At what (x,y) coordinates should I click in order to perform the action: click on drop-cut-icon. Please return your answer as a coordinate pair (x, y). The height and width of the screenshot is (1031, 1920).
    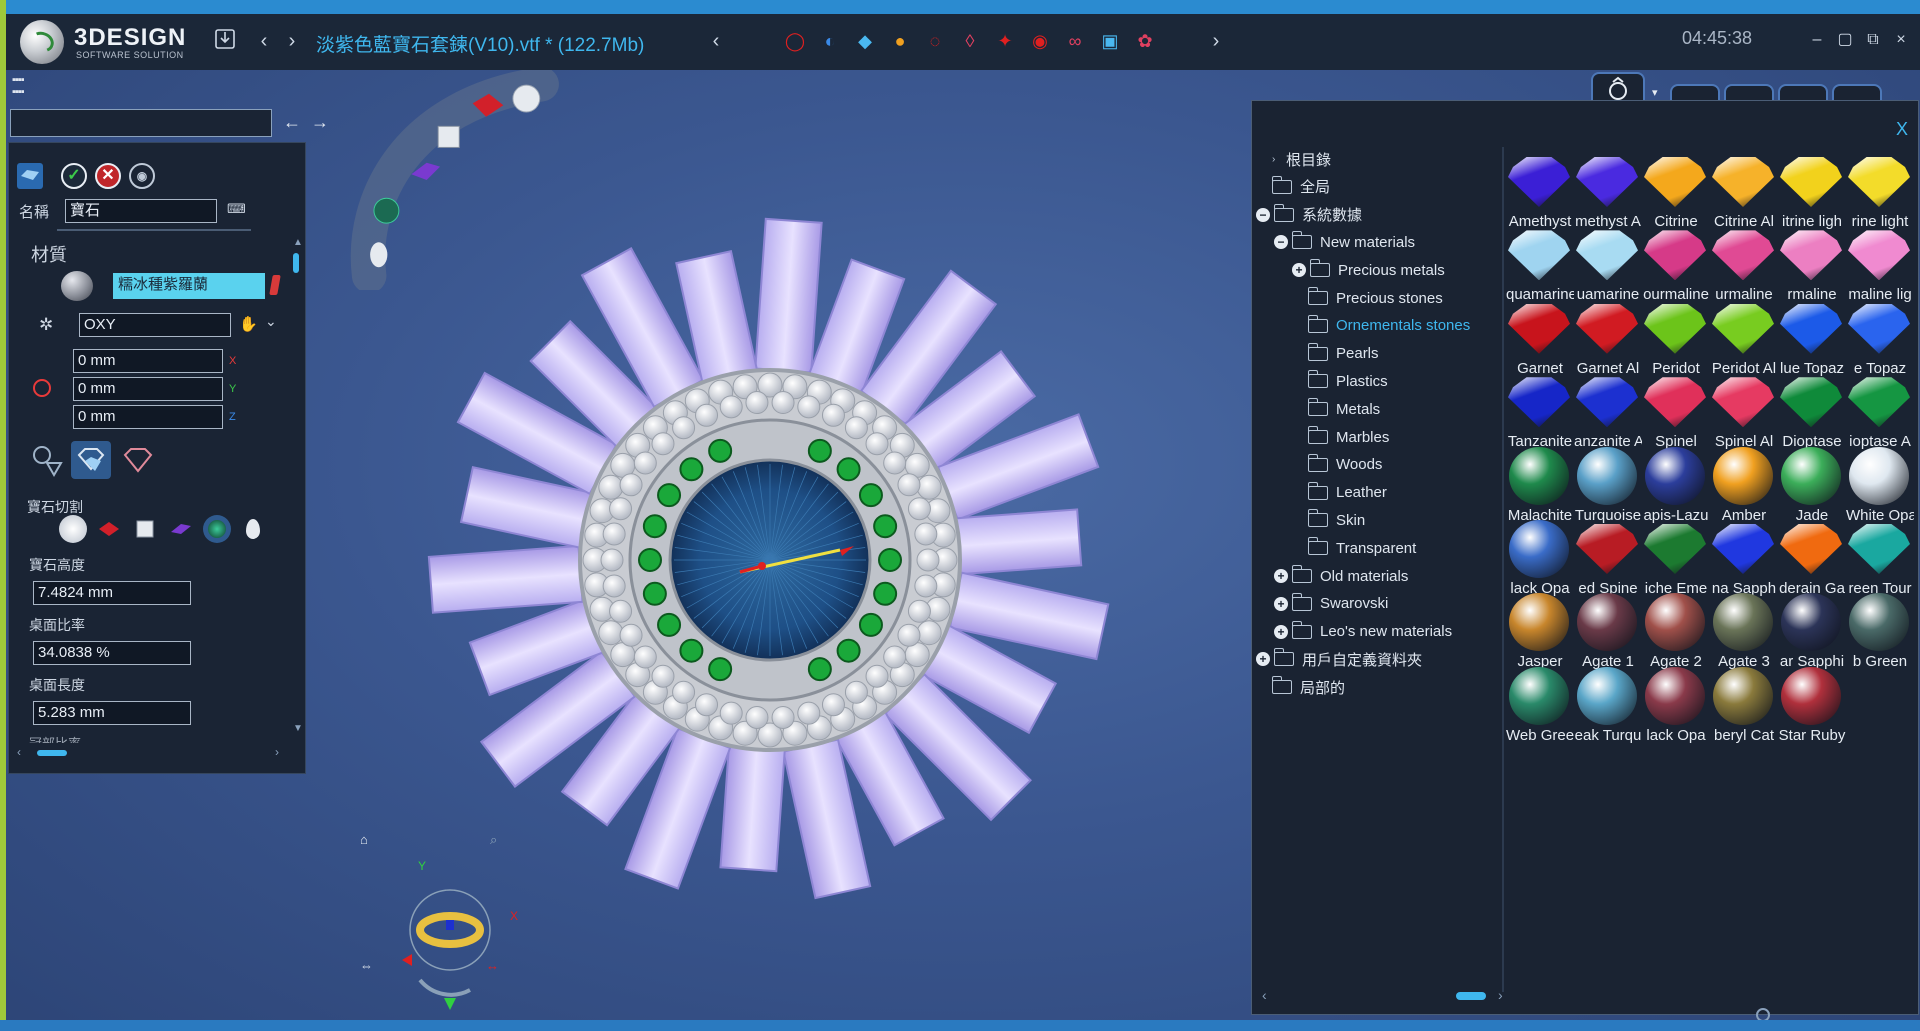
    Looking at the image, I should click on (253, 529).